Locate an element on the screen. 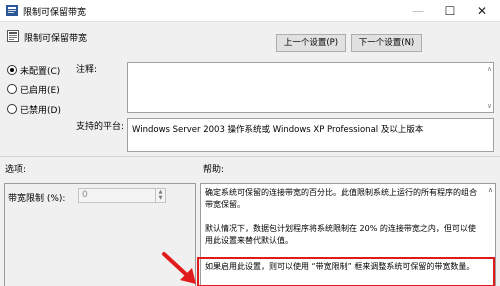  policy-name: 限制可保留带宽 is located at coordinates (56, 39).